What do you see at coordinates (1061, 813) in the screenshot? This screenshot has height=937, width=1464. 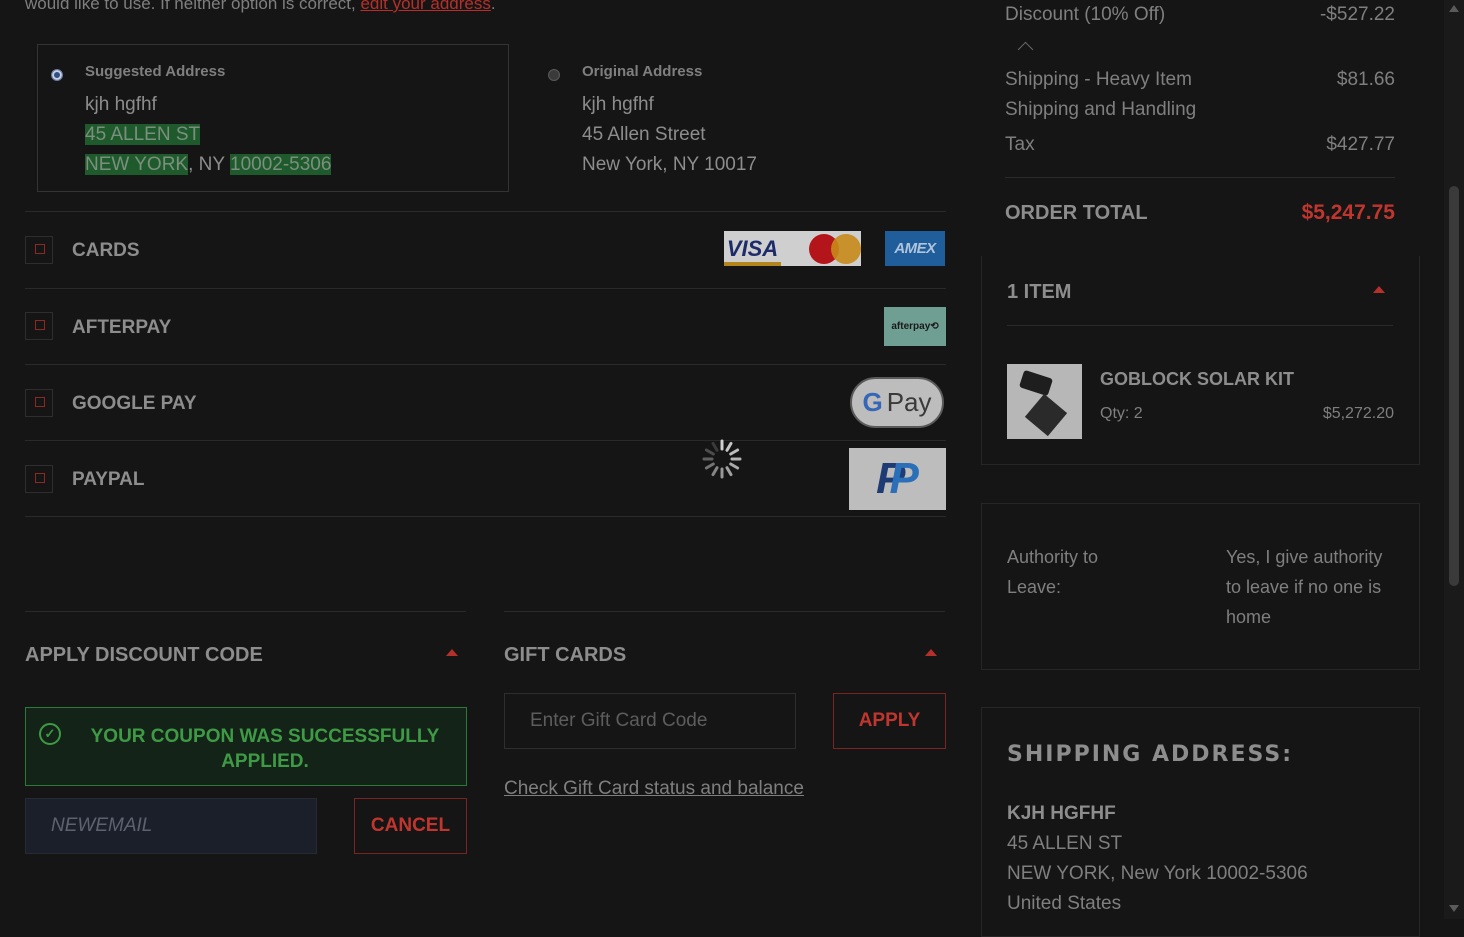 I see `shipping-name: KJH HGFHF` at bounding box center [1061, 813].